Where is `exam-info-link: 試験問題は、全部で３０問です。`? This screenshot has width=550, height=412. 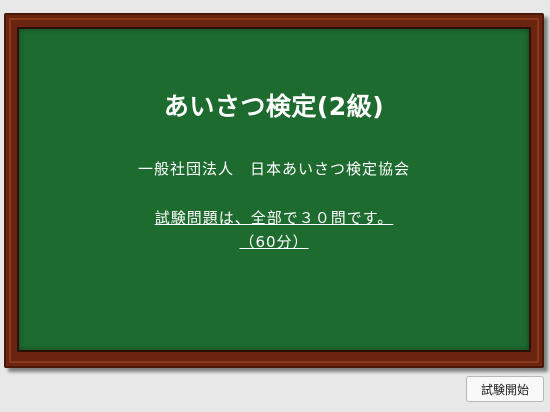
exam-info-link: 試験問題は、全部で３０問です。 is located at coordinates (274, 218).